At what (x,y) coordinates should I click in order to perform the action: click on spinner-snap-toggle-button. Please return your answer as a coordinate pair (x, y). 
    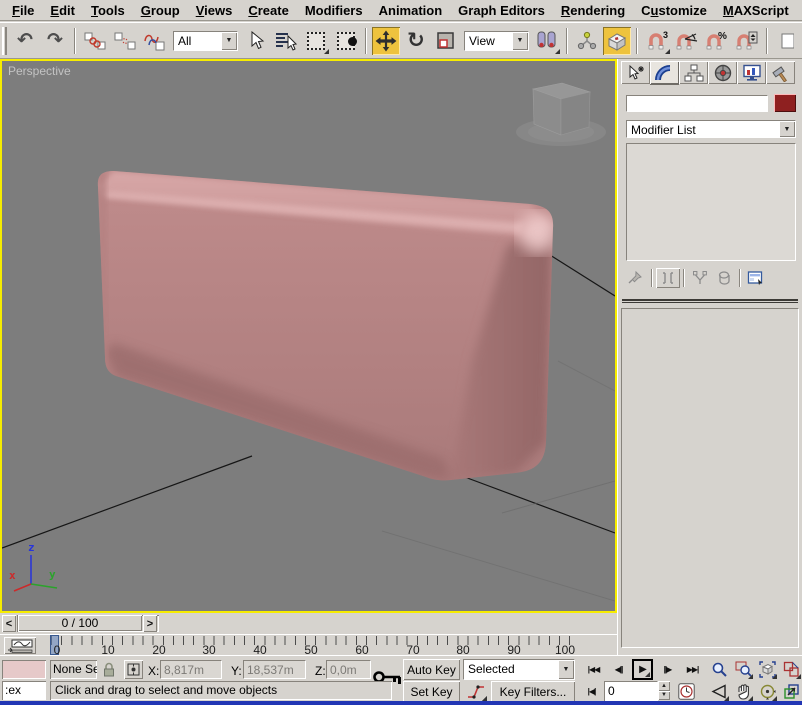
    Looking at the image, I should click on (747, 41).